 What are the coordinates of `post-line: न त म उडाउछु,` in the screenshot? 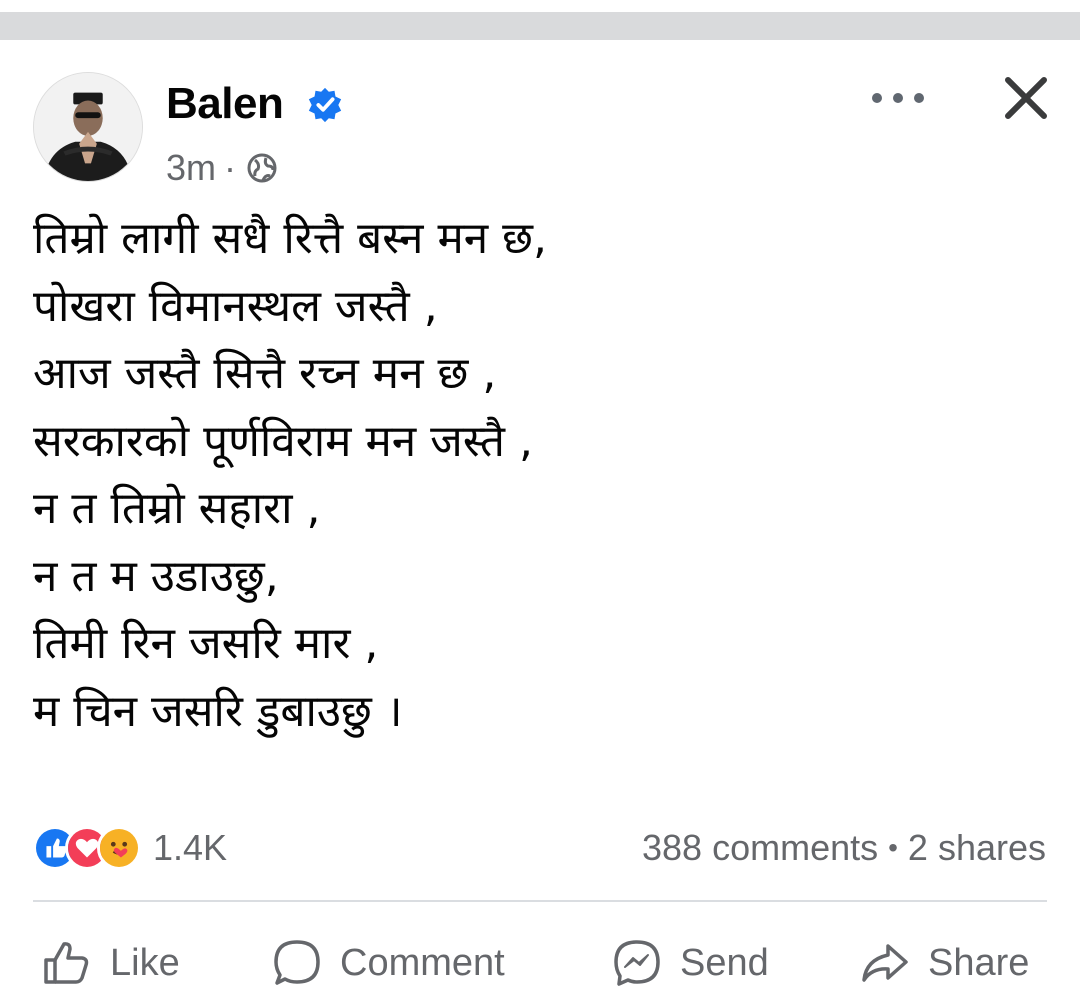 It's located at (156, 576).